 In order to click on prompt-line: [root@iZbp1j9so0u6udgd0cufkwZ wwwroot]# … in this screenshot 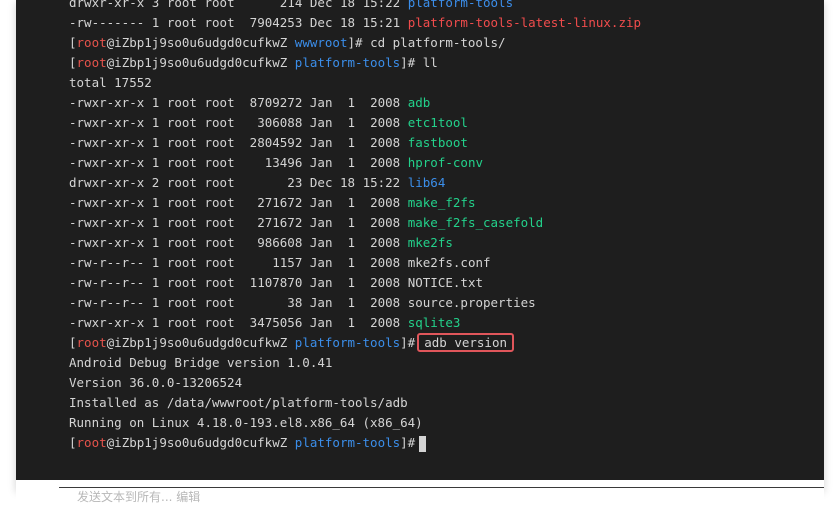, I will do `click(446, 43)`.